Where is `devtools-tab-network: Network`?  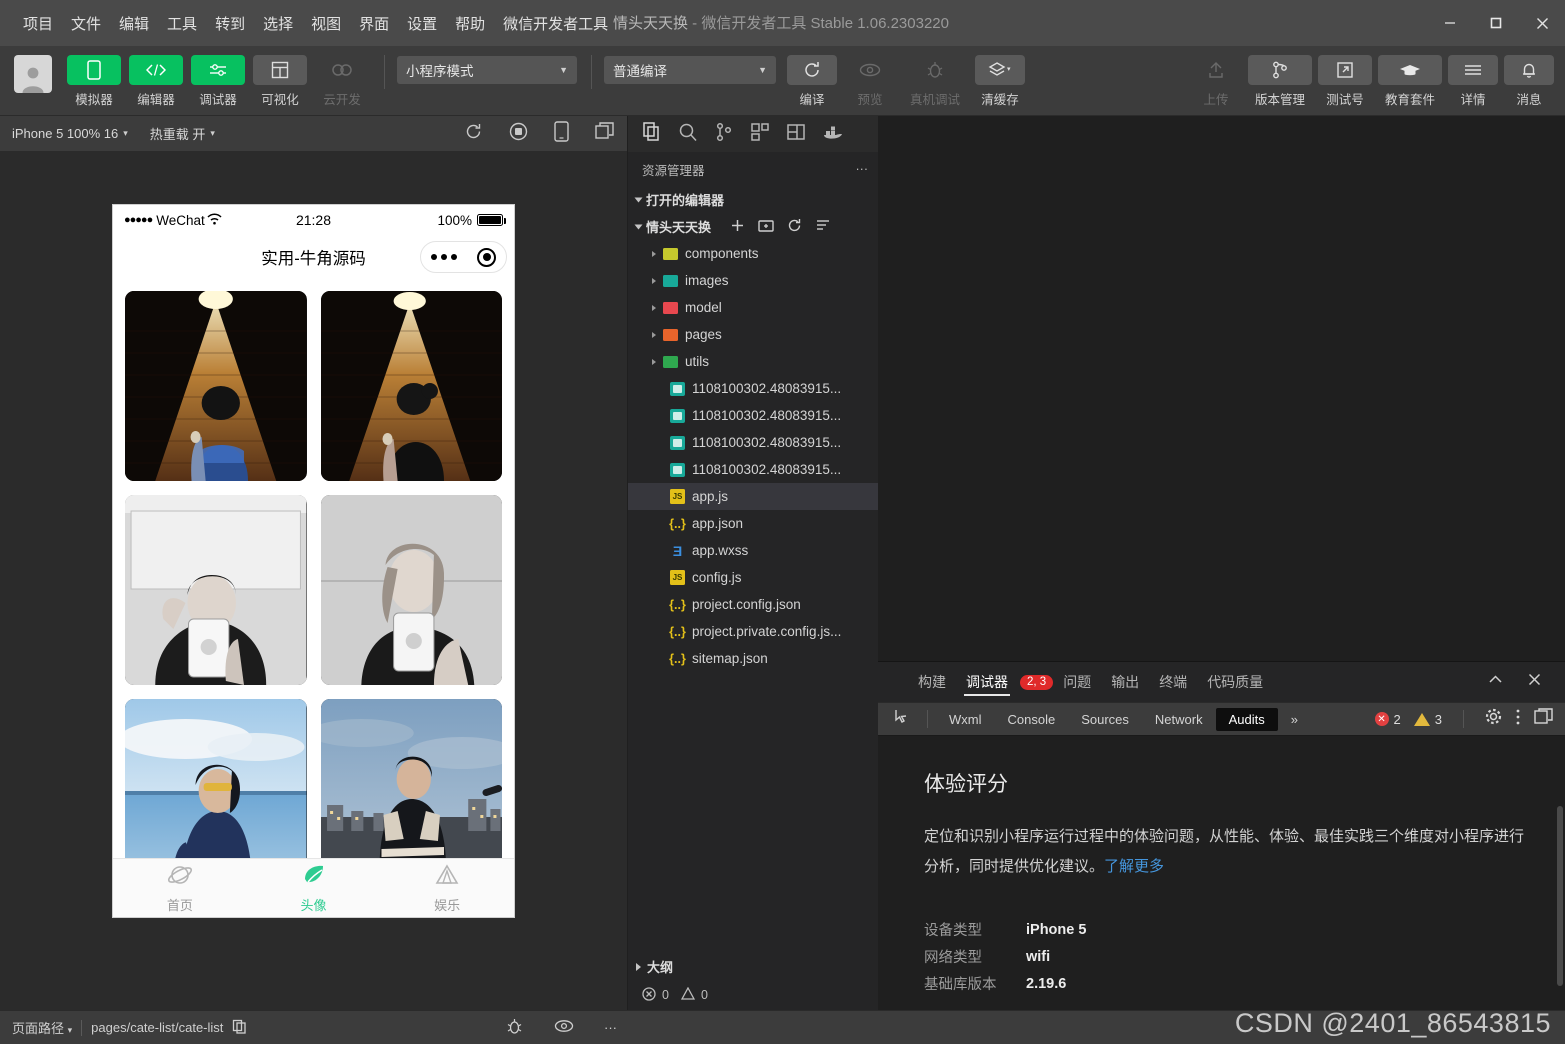
devtools-tab-network: Network is located at coordinates (1179, 719).